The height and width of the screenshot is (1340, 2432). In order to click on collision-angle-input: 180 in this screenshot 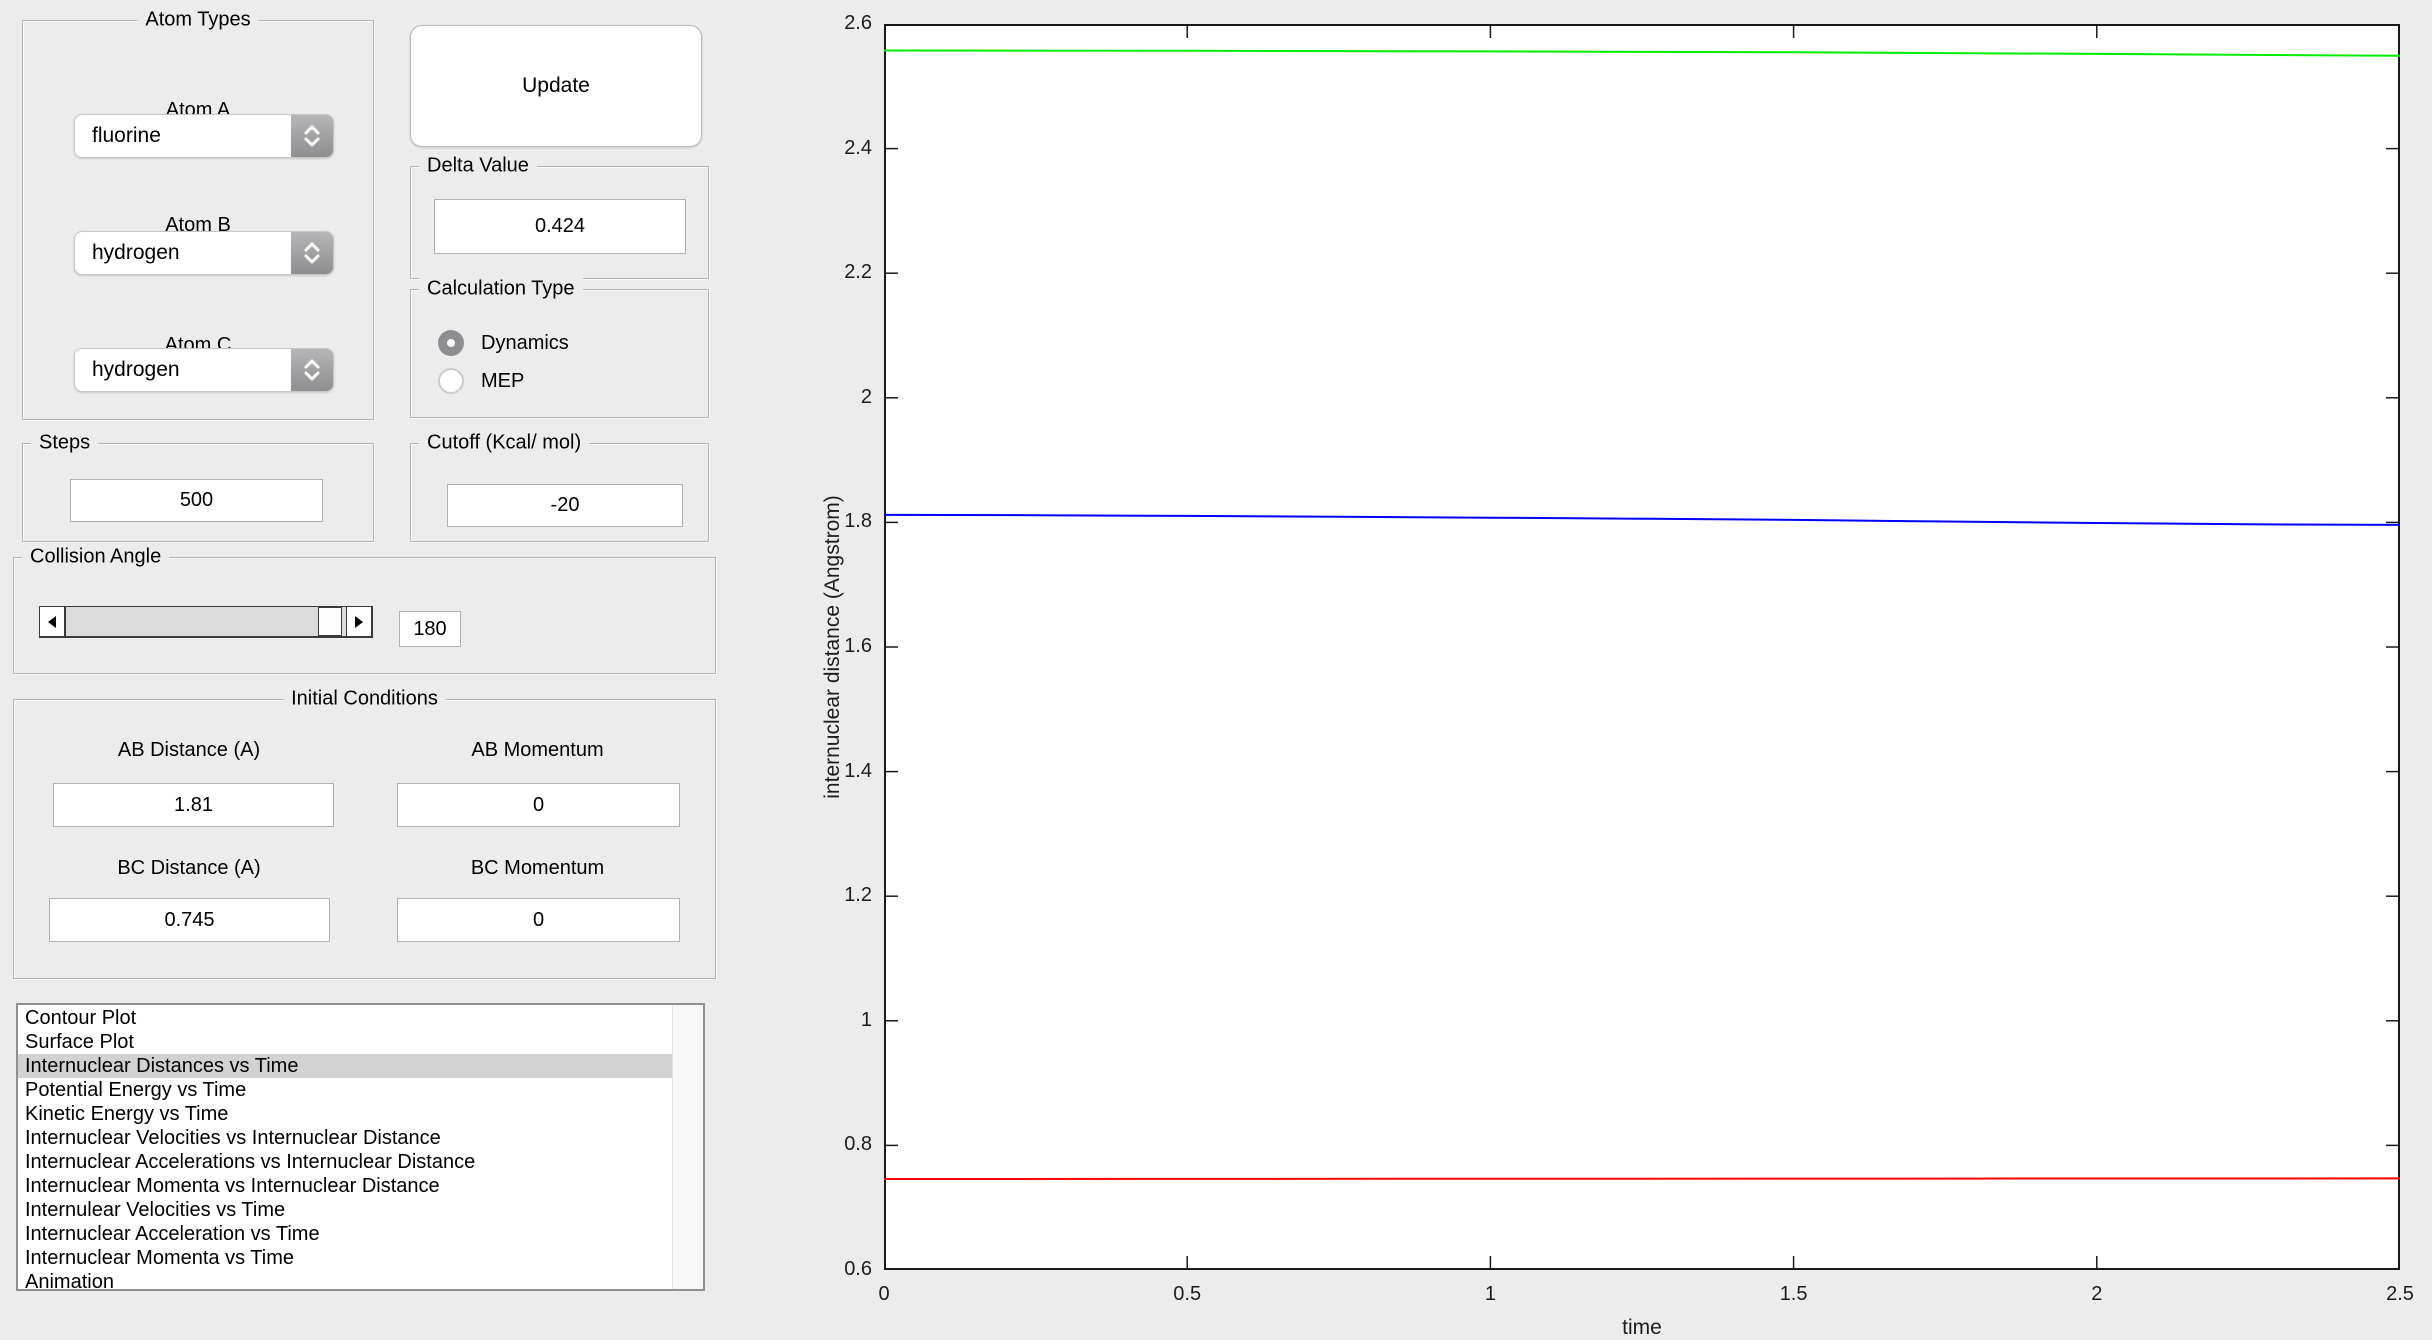, I will do `click(430, 629)`.